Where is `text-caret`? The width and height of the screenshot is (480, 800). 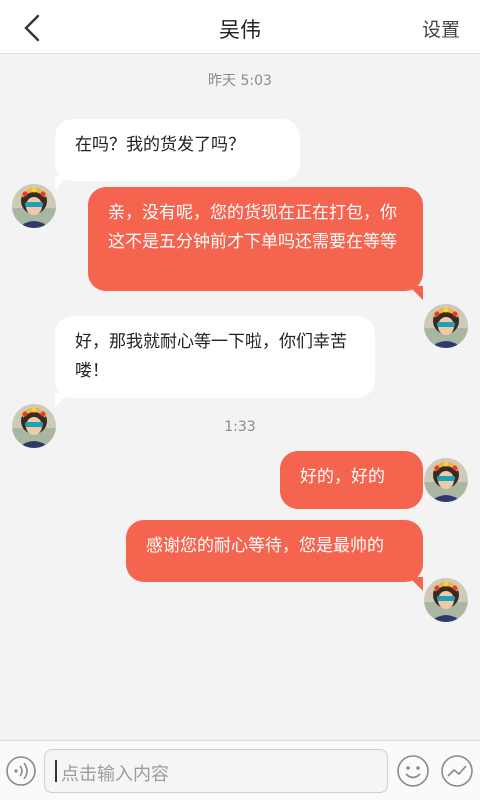 text-caret is located at coordinates (56, 771).